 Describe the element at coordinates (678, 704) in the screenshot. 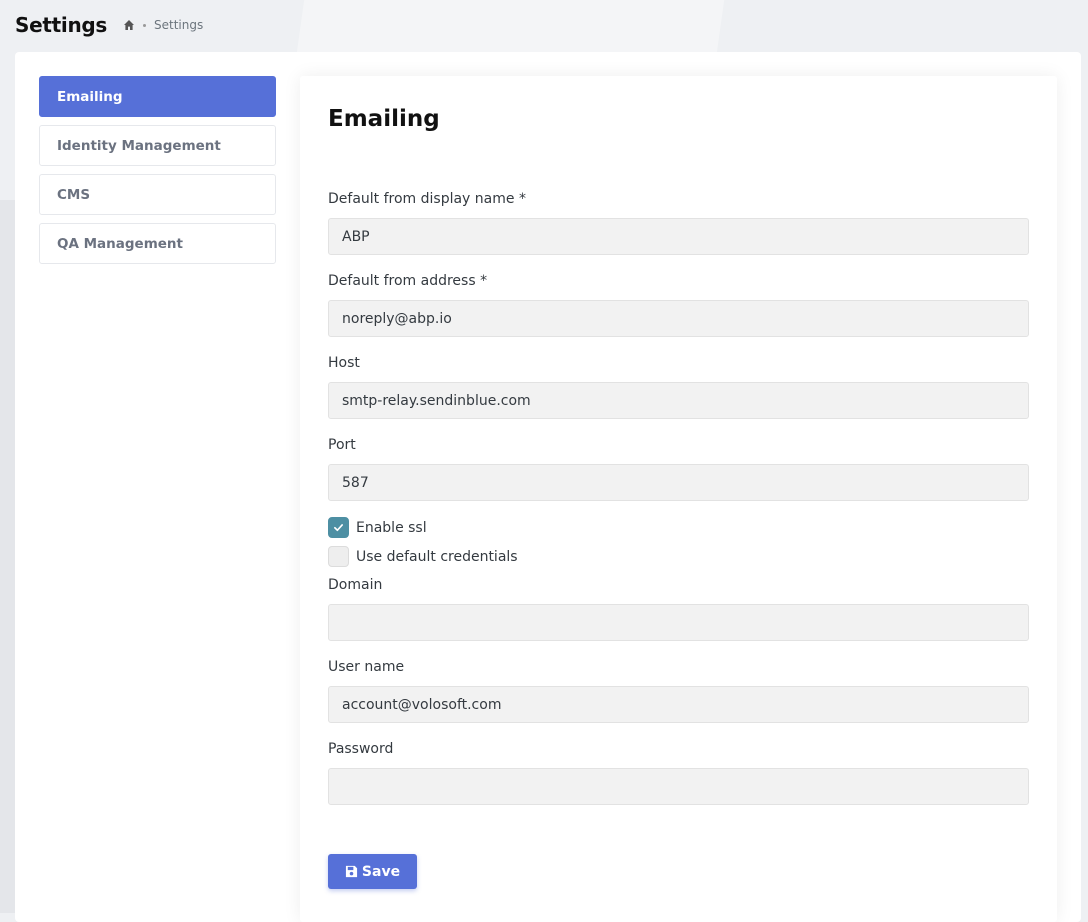

I see `user-name-input` at that location.